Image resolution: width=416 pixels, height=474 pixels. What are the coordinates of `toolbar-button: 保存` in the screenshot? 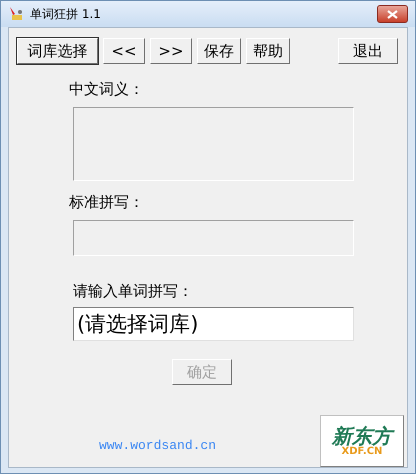 It's located at (219, 51).